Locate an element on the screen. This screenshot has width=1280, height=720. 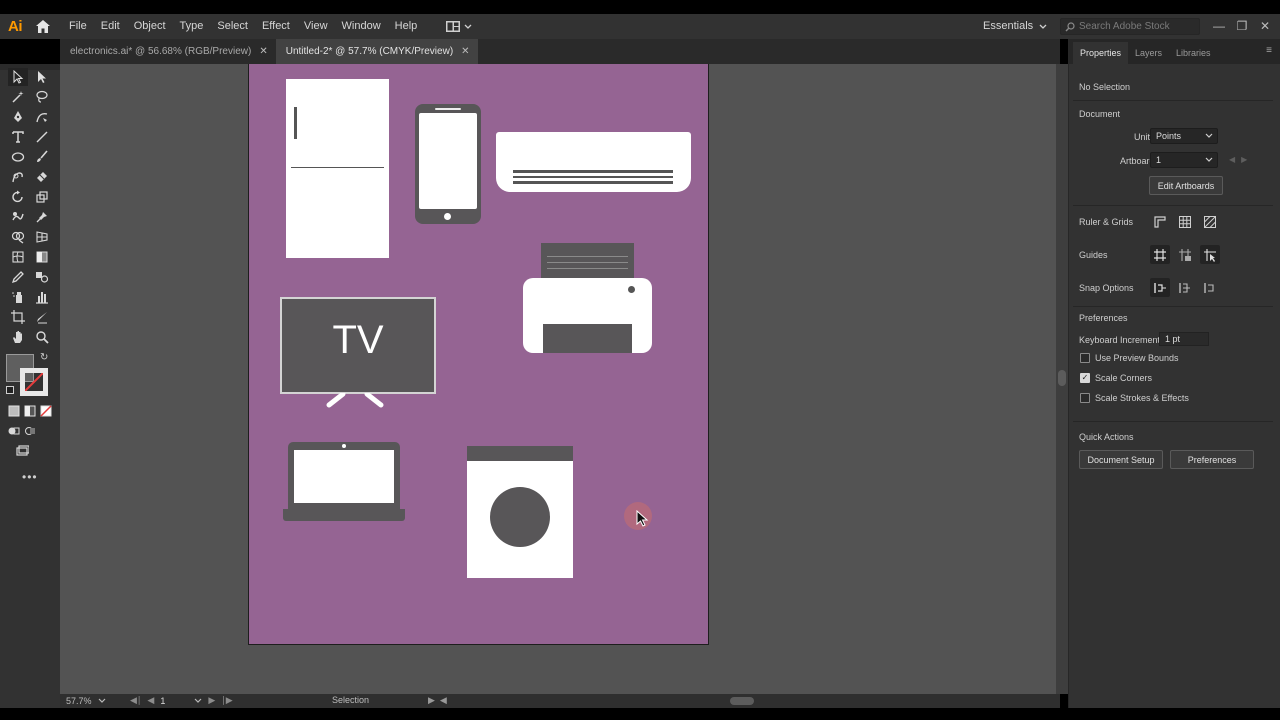
paintbrush-tool is located at coordinates (42, 157).